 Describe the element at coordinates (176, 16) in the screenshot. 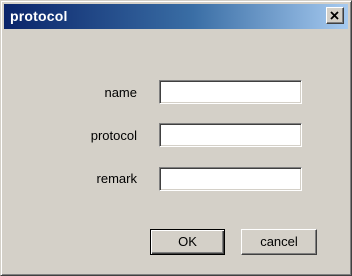

I see `title-bar: protocol` at that location.